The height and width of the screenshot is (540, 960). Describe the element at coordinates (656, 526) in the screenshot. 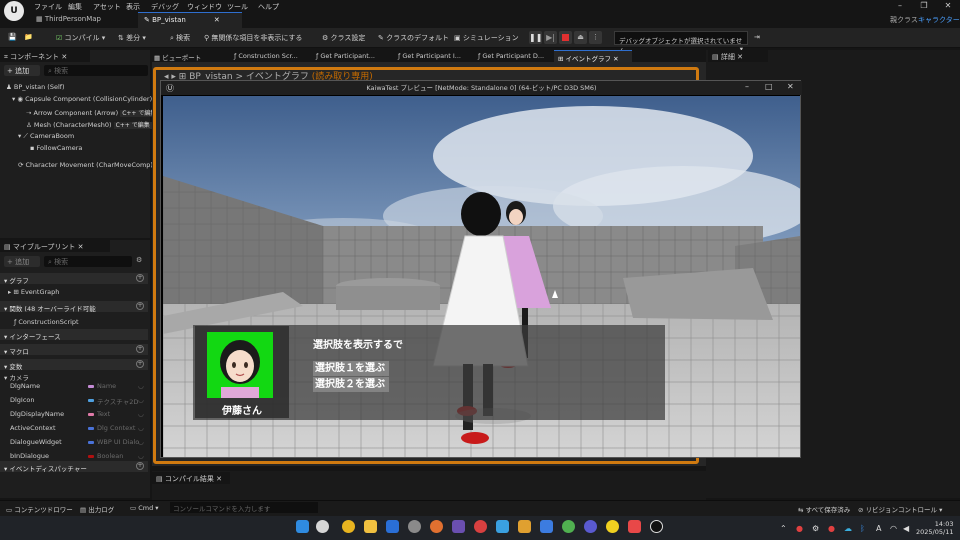

I see `unreal-taskbar-icon` at that location.